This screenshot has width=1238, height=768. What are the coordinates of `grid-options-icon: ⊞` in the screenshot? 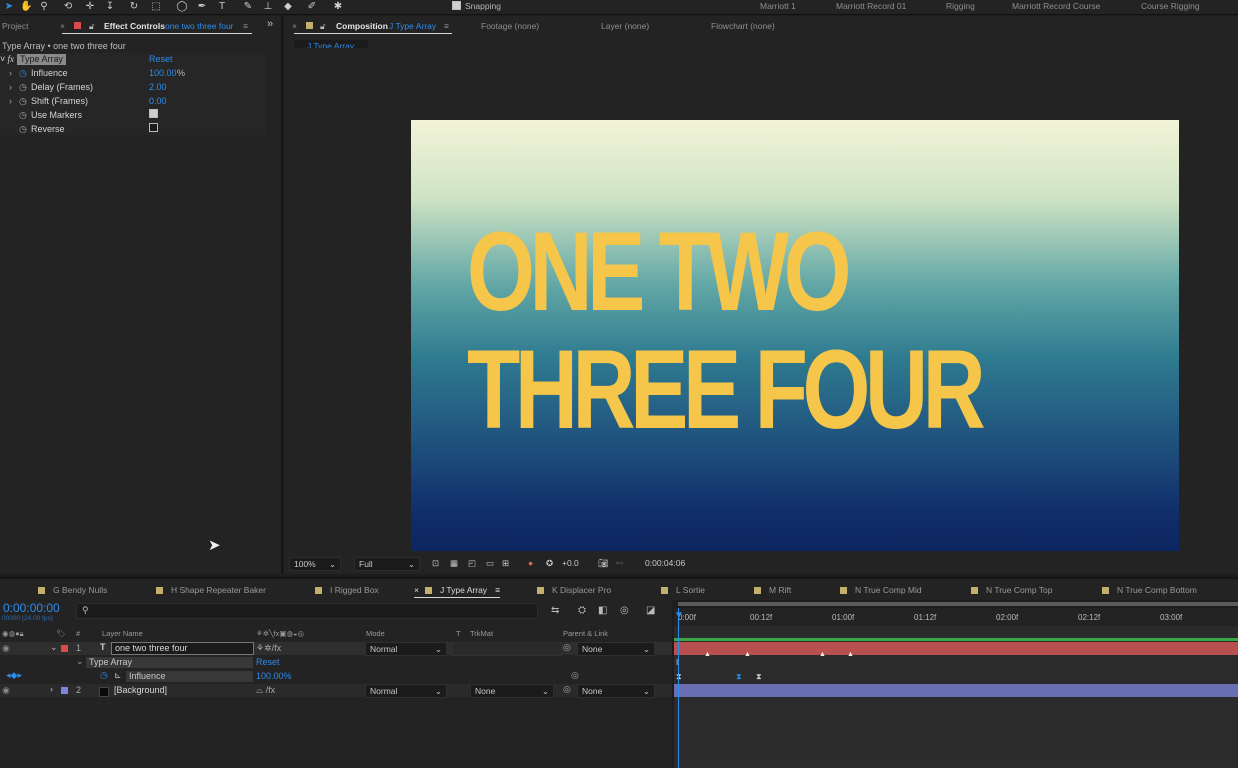 It's located at (505, 563).